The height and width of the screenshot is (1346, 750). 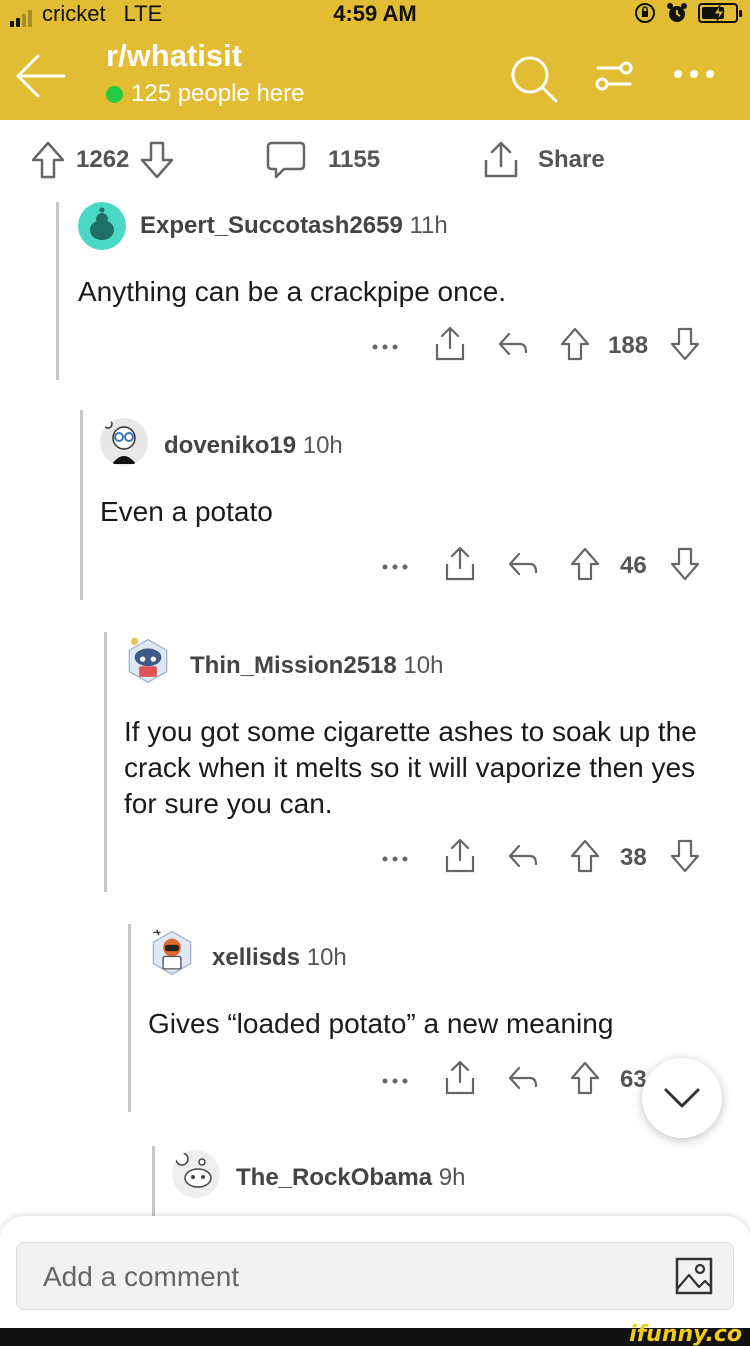 I want to click on alarm-icon, so click(x=677, y=12).